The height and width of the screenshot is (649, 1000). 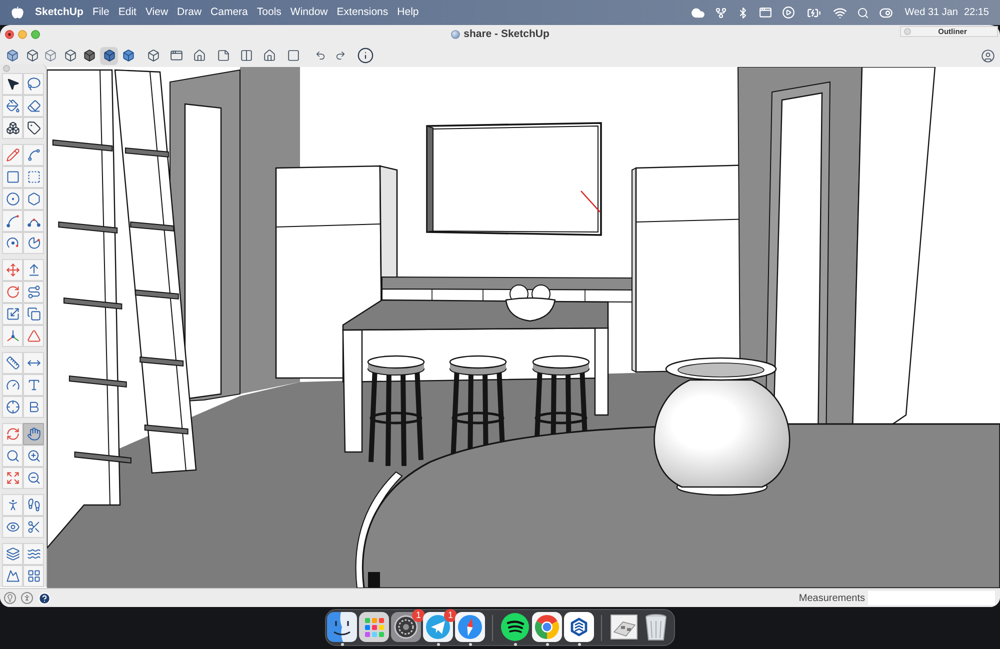 What do you see at coordinates (931, 12) in the screenshot?
I see `menu-bar-date: Wed 31 Jan` at bounding box center [931, 12].